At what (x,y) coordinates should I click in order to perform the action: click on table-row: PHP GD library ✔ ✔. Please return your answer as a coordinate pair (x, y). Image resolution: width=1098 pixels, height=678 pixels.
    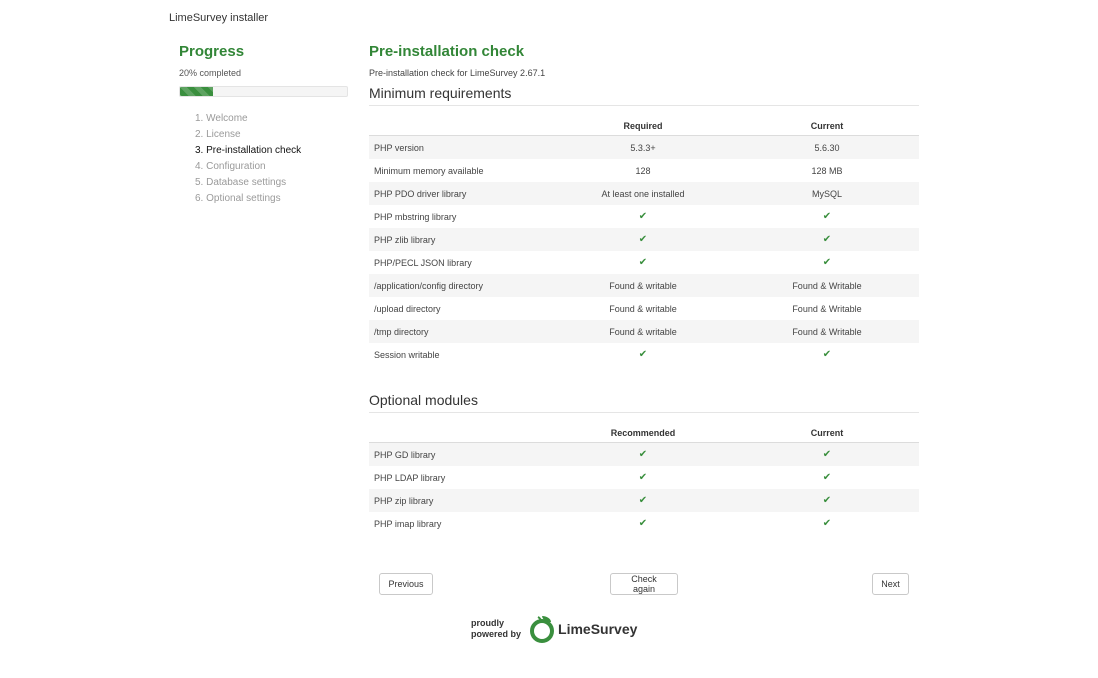
    Looking at the image, I should click on (644, 454).